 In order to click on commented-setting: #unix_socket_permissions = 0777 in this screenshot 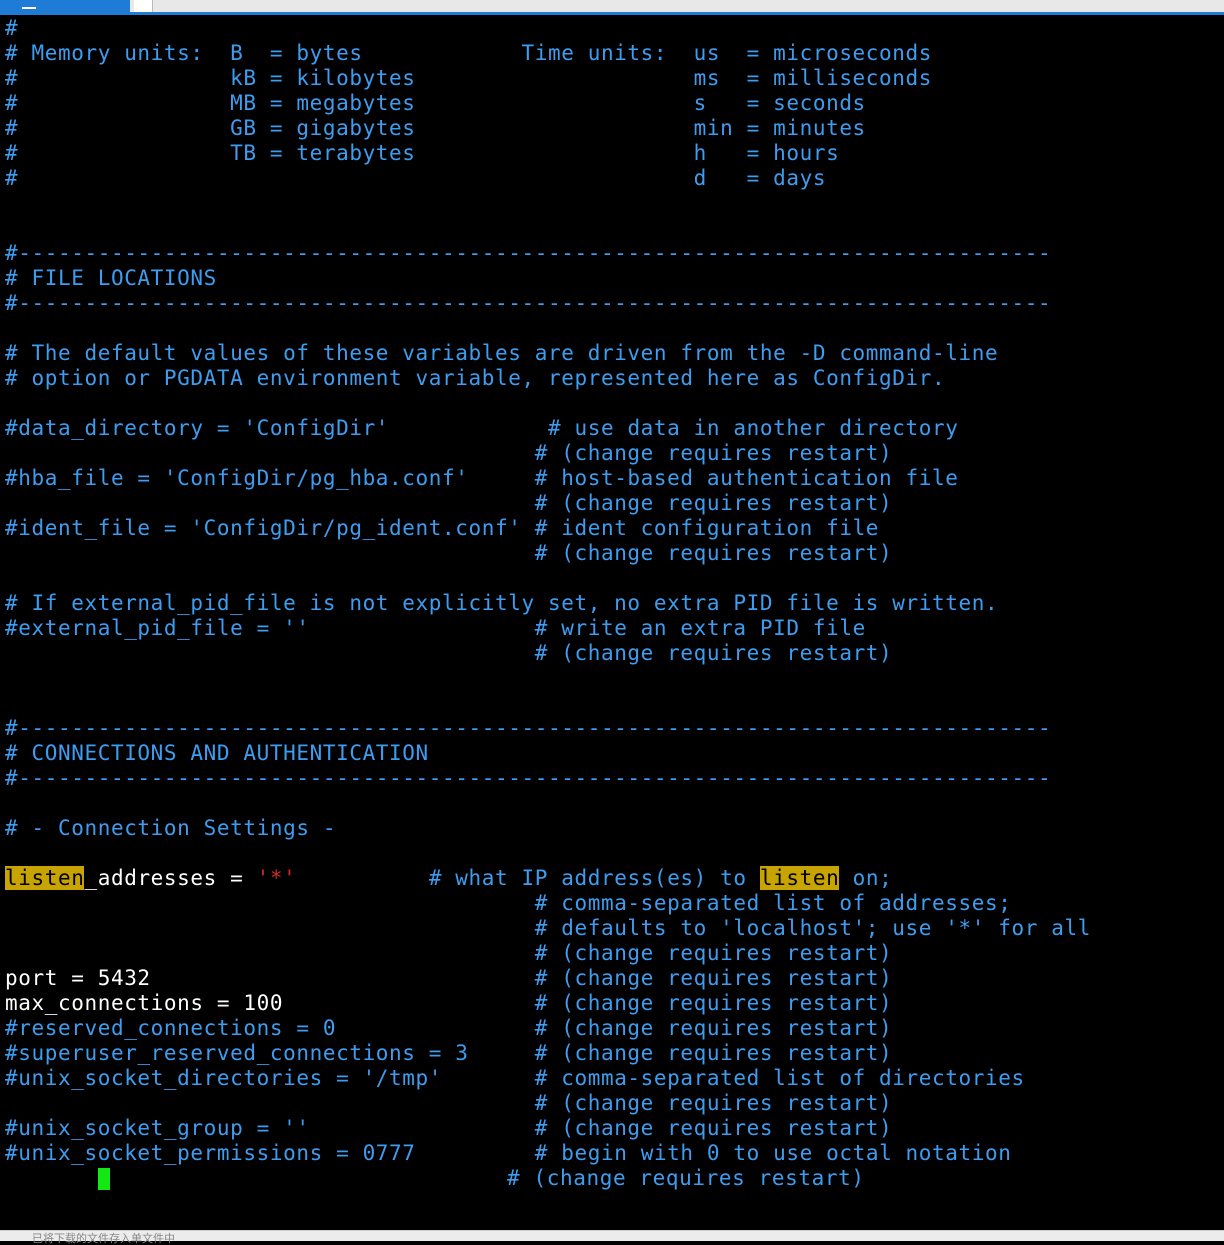, I will do `click(210, 1153)`.